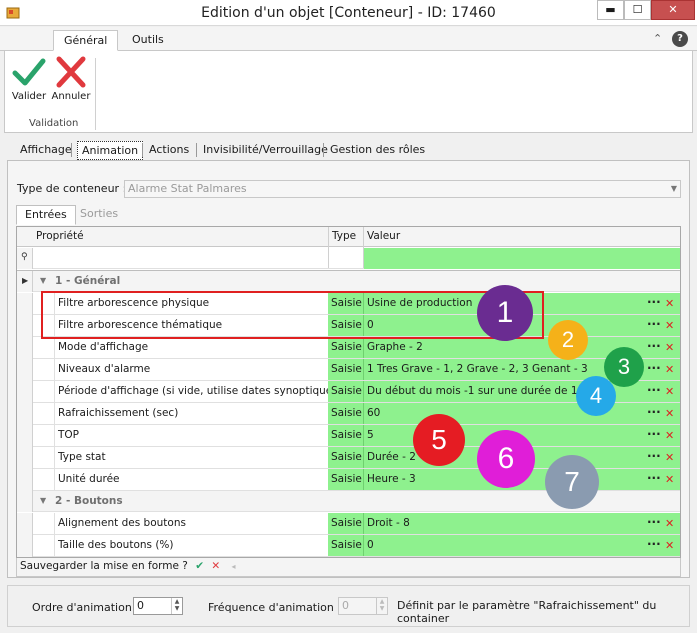  I want to click on save-layout-no-icon: ✕, so click(215, 566).